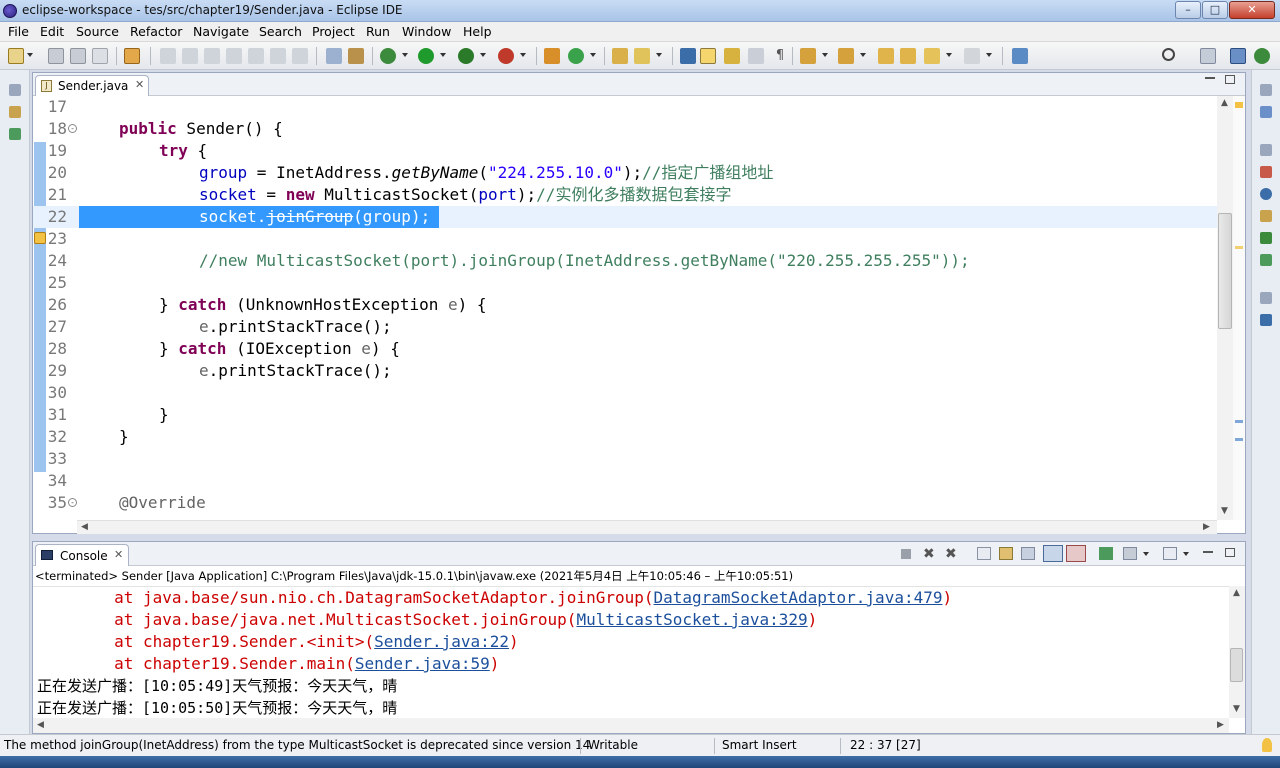 The image size is (1280, 768). I want to click on forward-history-icon, so click(908, 56).